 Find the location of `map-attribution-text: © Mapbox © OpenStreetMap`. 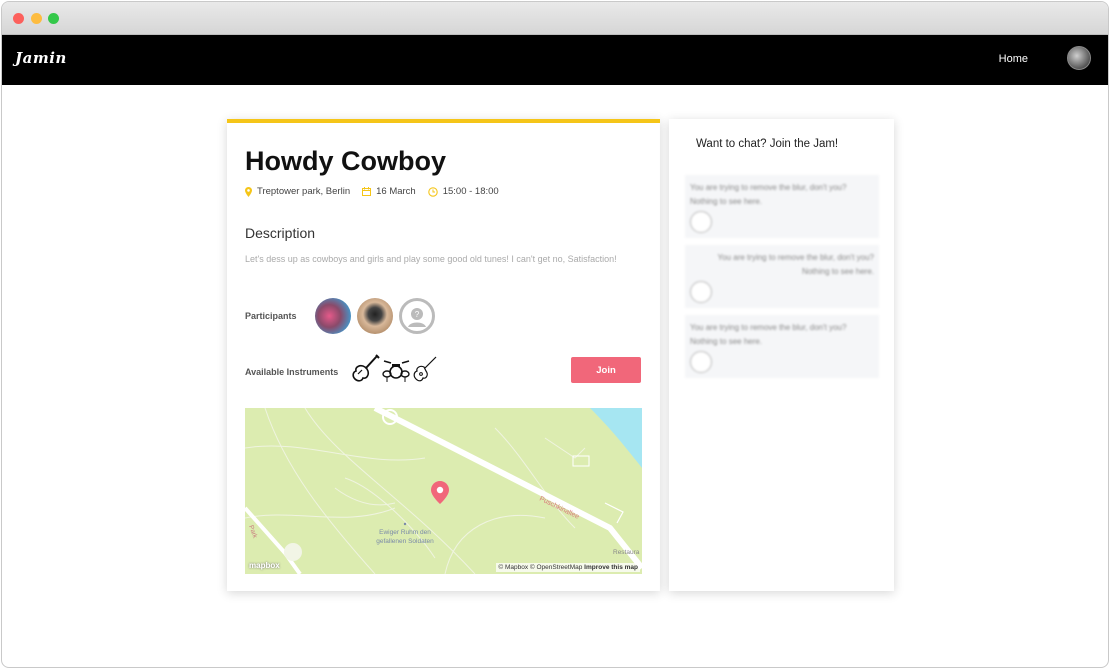

map-attribution-text: © Mapbox © OpenStreetMap is located at coordinates (540, 567).